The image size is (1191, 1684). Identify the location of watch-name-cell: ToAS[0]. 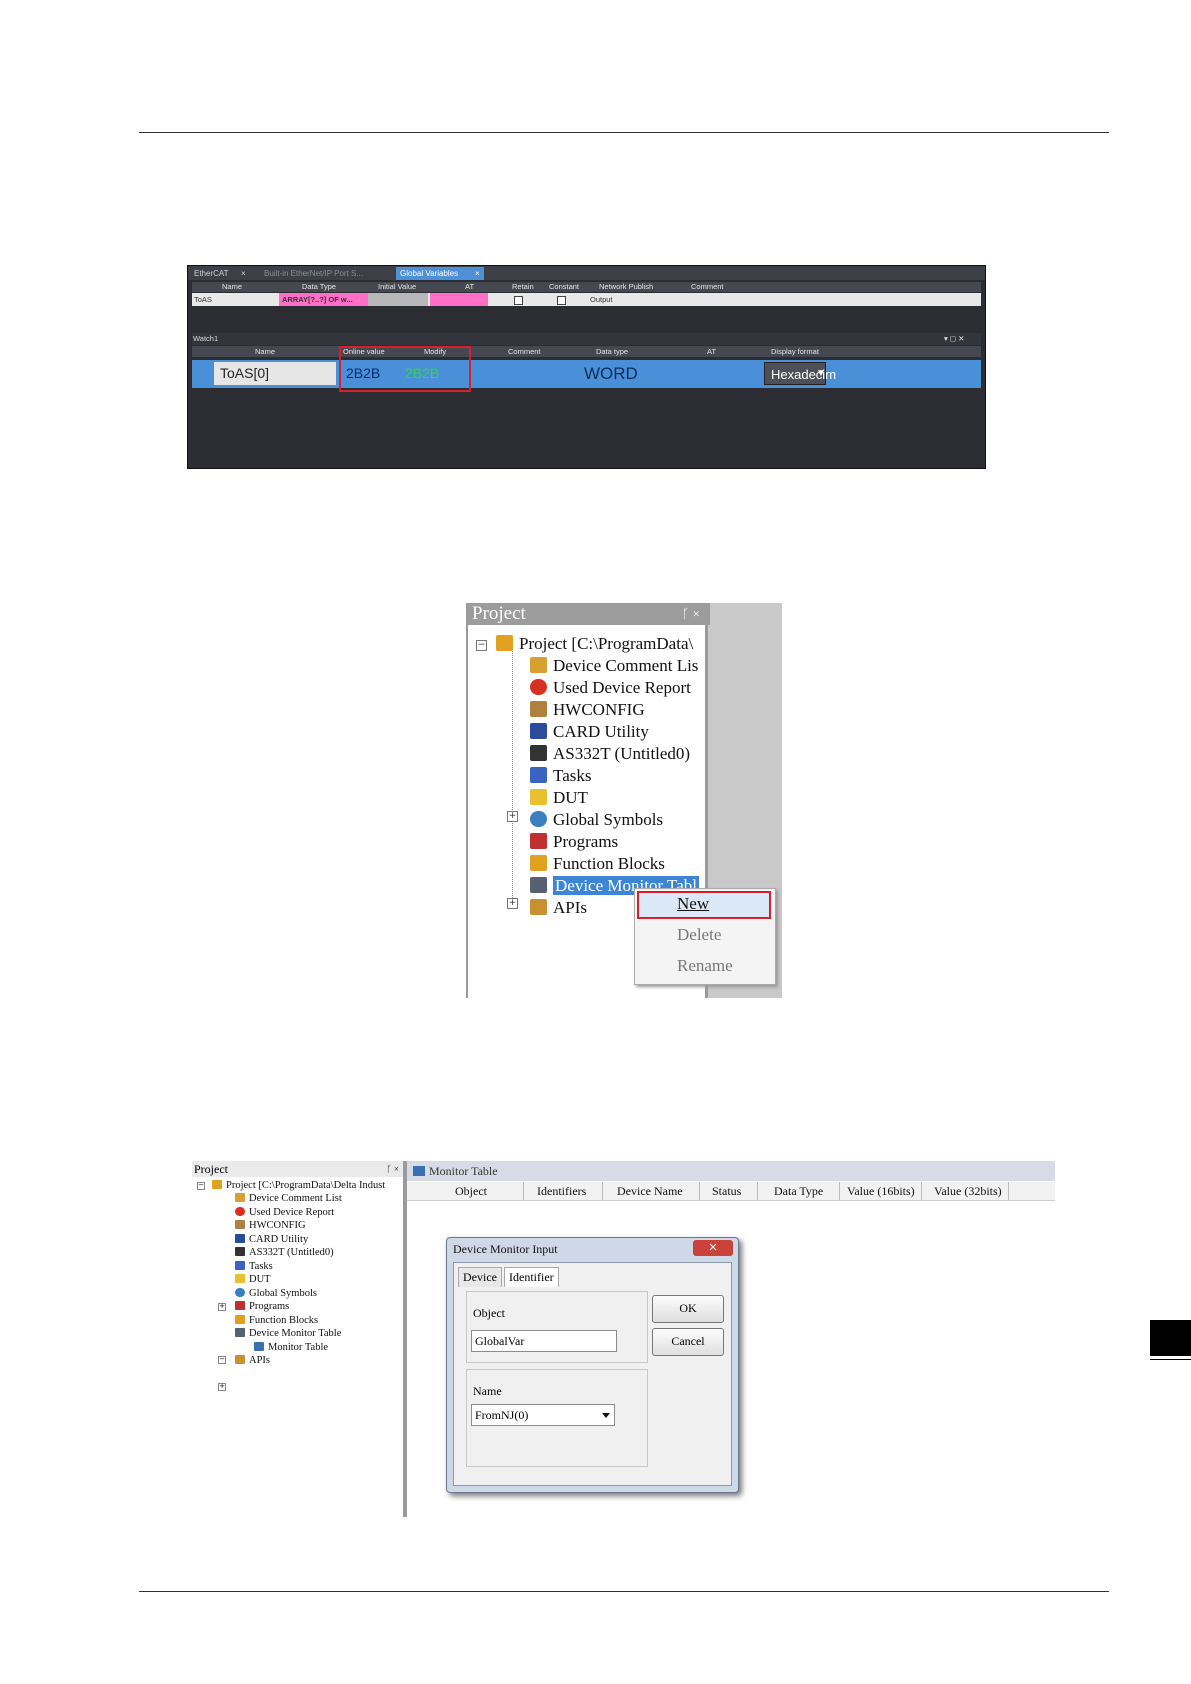
(275, 373).